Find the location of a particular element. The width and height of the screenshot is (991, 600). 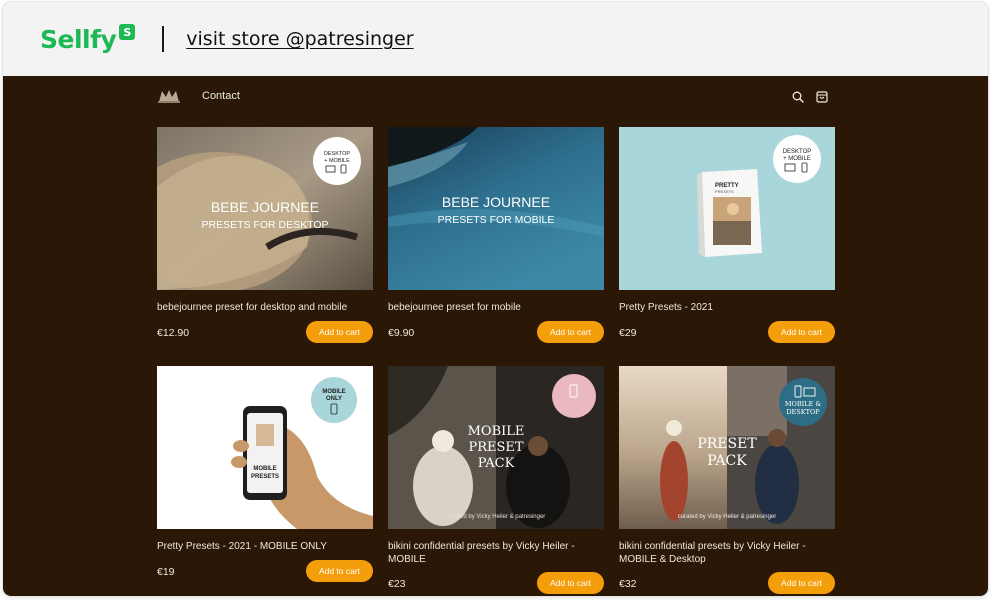

product-image: BEBE JOURNEE PRESETS FOR MOBILE is located at coordinates (496, 208).